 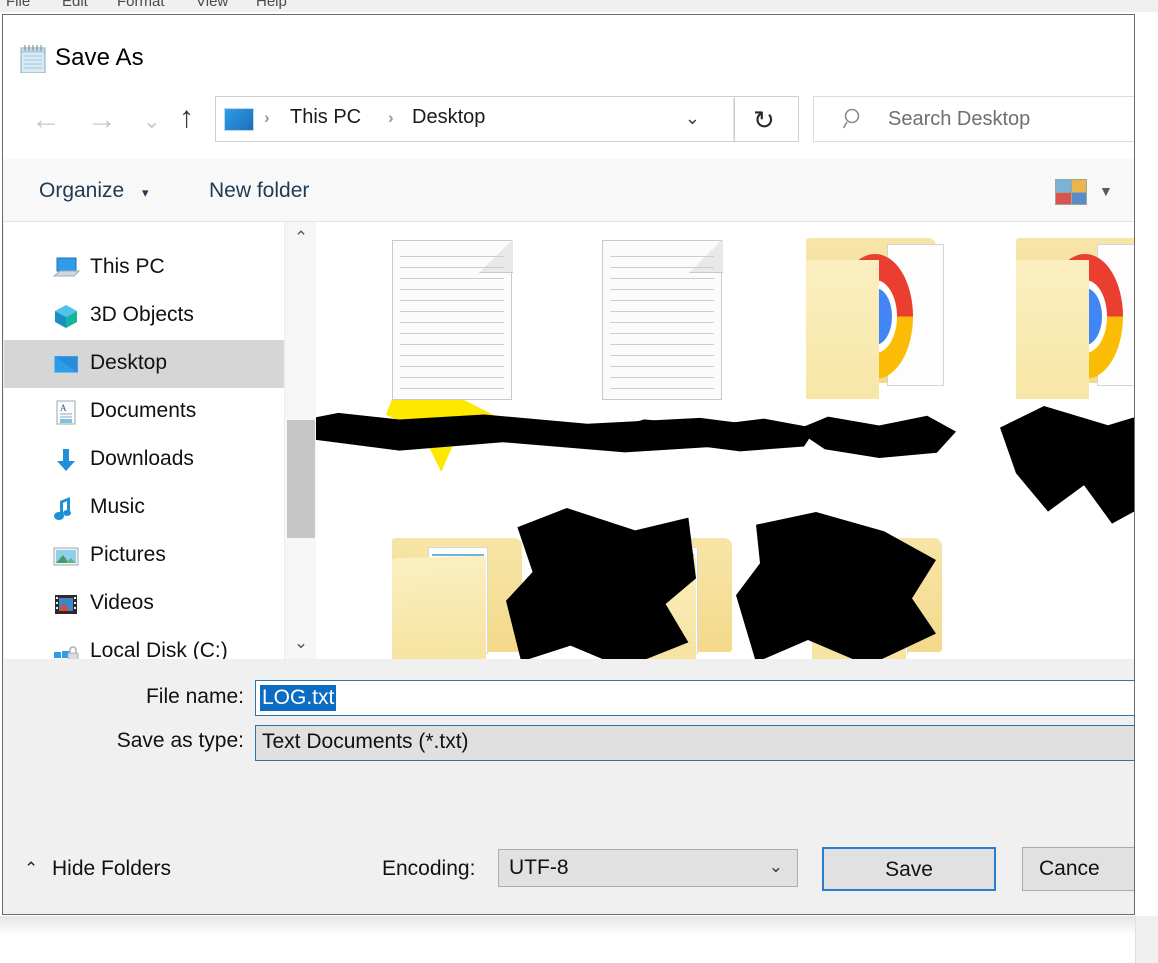 What do you see at coordinates (33, 59) in the screenshot?
I see `notepad-icon` at bounding box center [33, 59].